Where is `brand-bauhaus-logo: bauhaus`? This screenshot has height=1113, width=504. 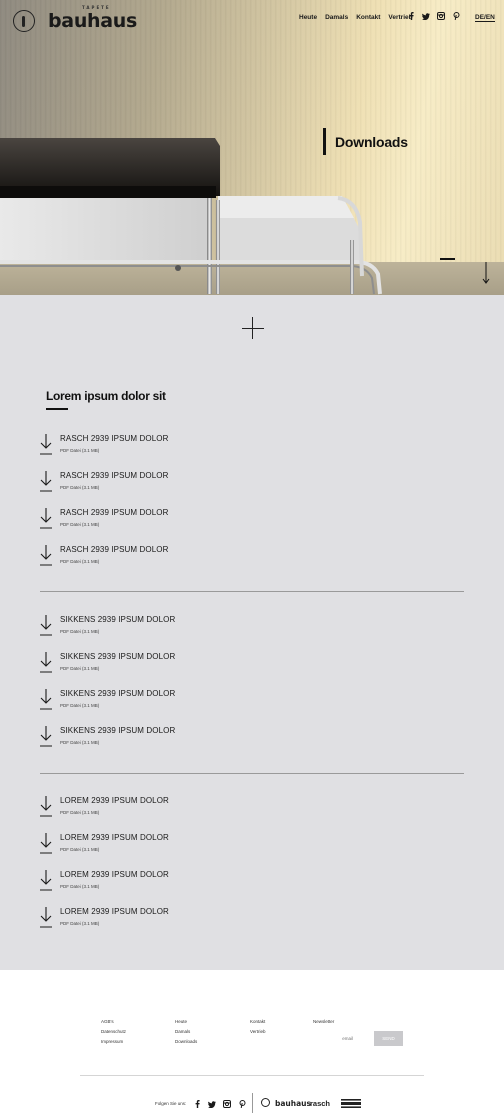
brand-bauhaus-logo: bauhaus is located at coordinates (293, 1103).